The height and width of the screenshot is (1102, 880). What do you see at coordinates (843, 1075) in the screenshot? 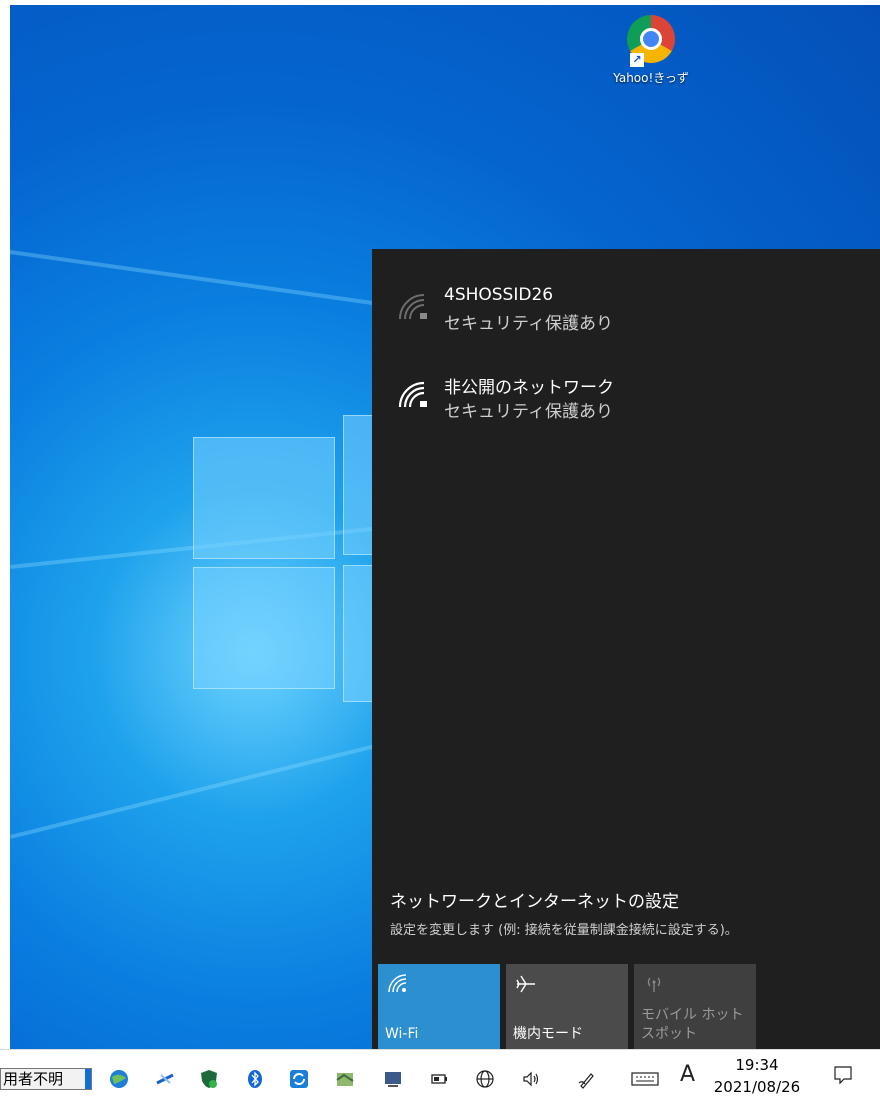
I see `action-center-icon` at bounding box center [843, 1075].